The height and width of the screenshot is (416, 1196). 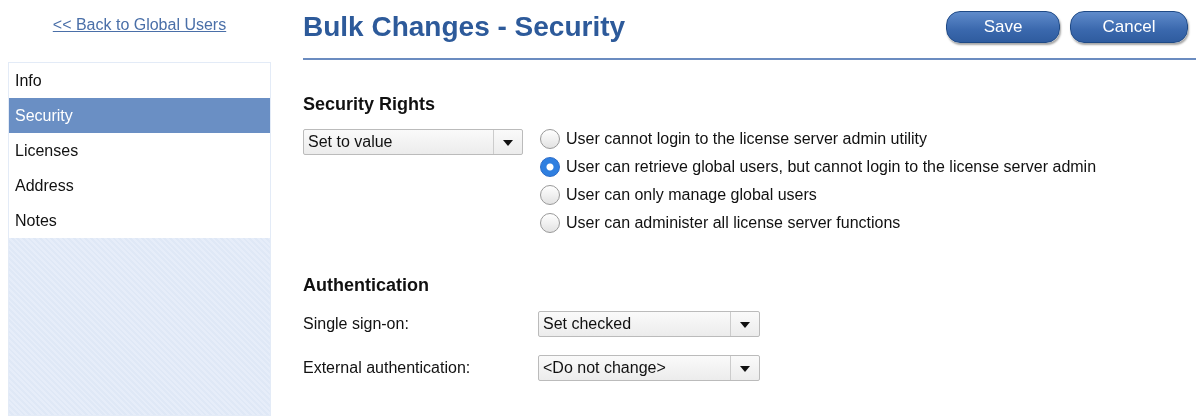 What do you see at coordinates (139, 25) in the screenshot?
I see `back-link: << Back to Global Users` at bounding box center [139, 25].